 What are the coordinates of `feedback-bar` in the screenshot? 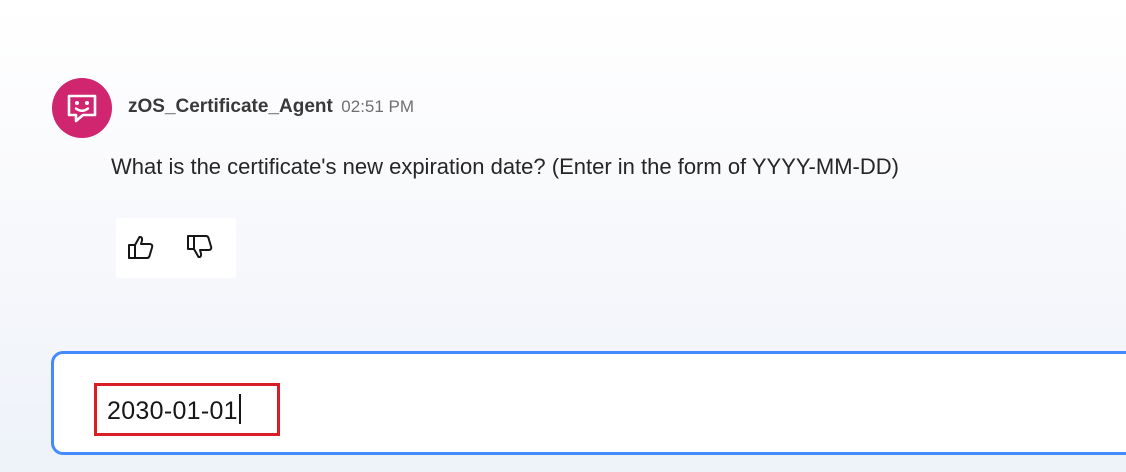 It's located at (176, 248).